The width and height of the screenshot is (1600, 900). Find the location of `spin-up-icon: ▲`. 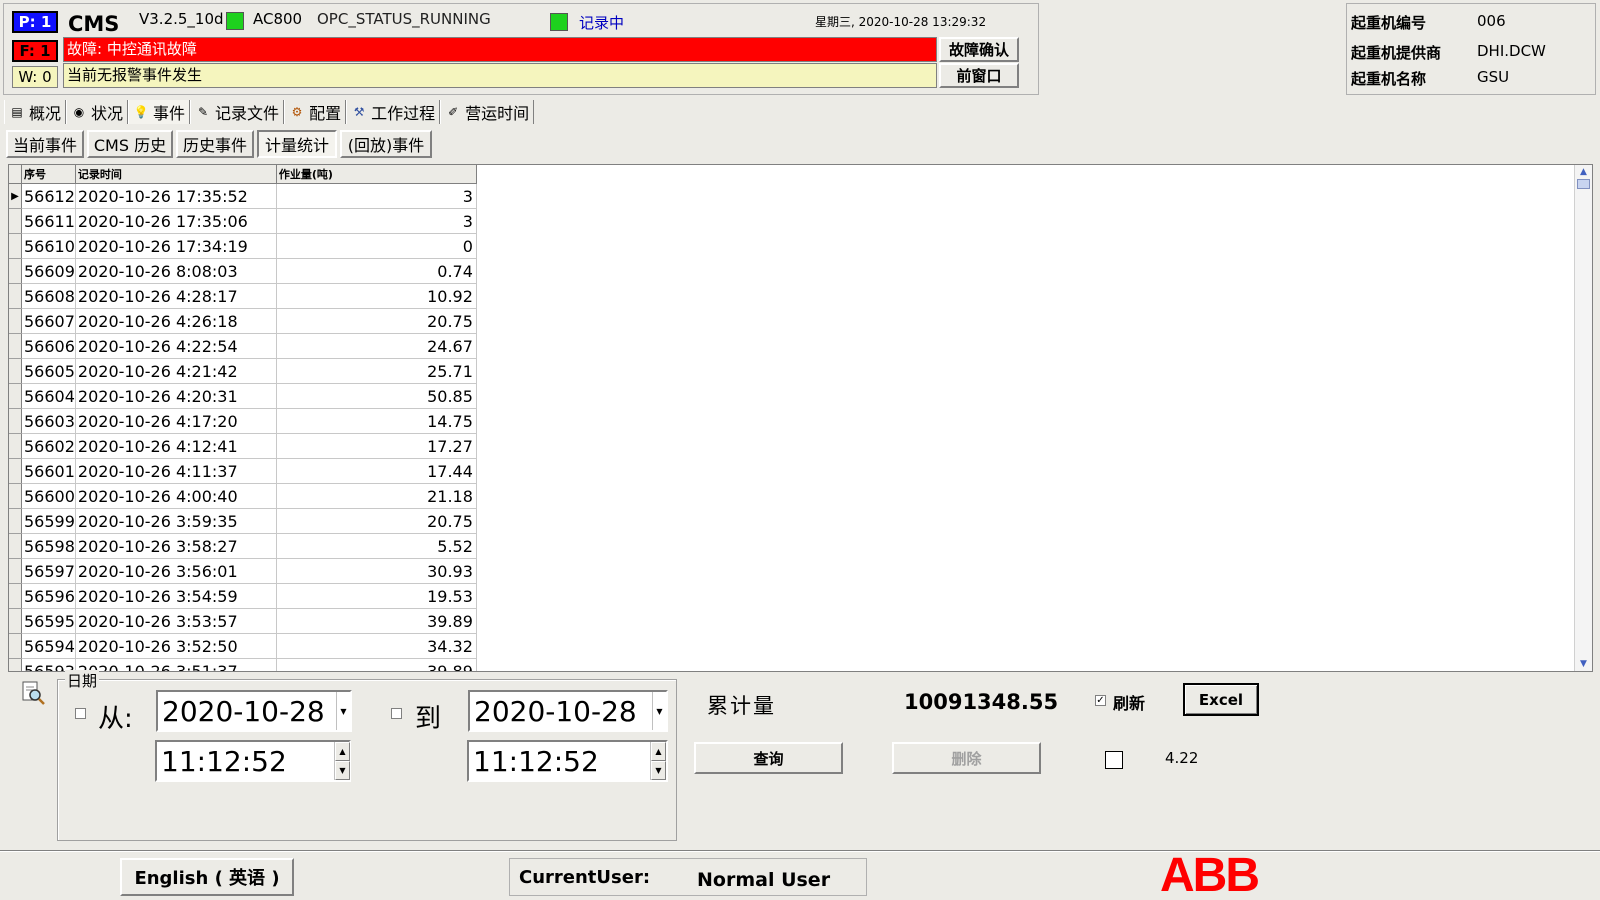

spin-up-icon: ▲ is located at coordinates (342, 751).